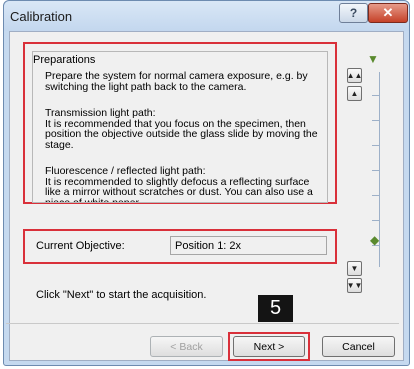  What do you see at coordinates (80, 246) in the screenshot?
I see `current-objective-label: Current Objective:` at bounding box center [80, 246].